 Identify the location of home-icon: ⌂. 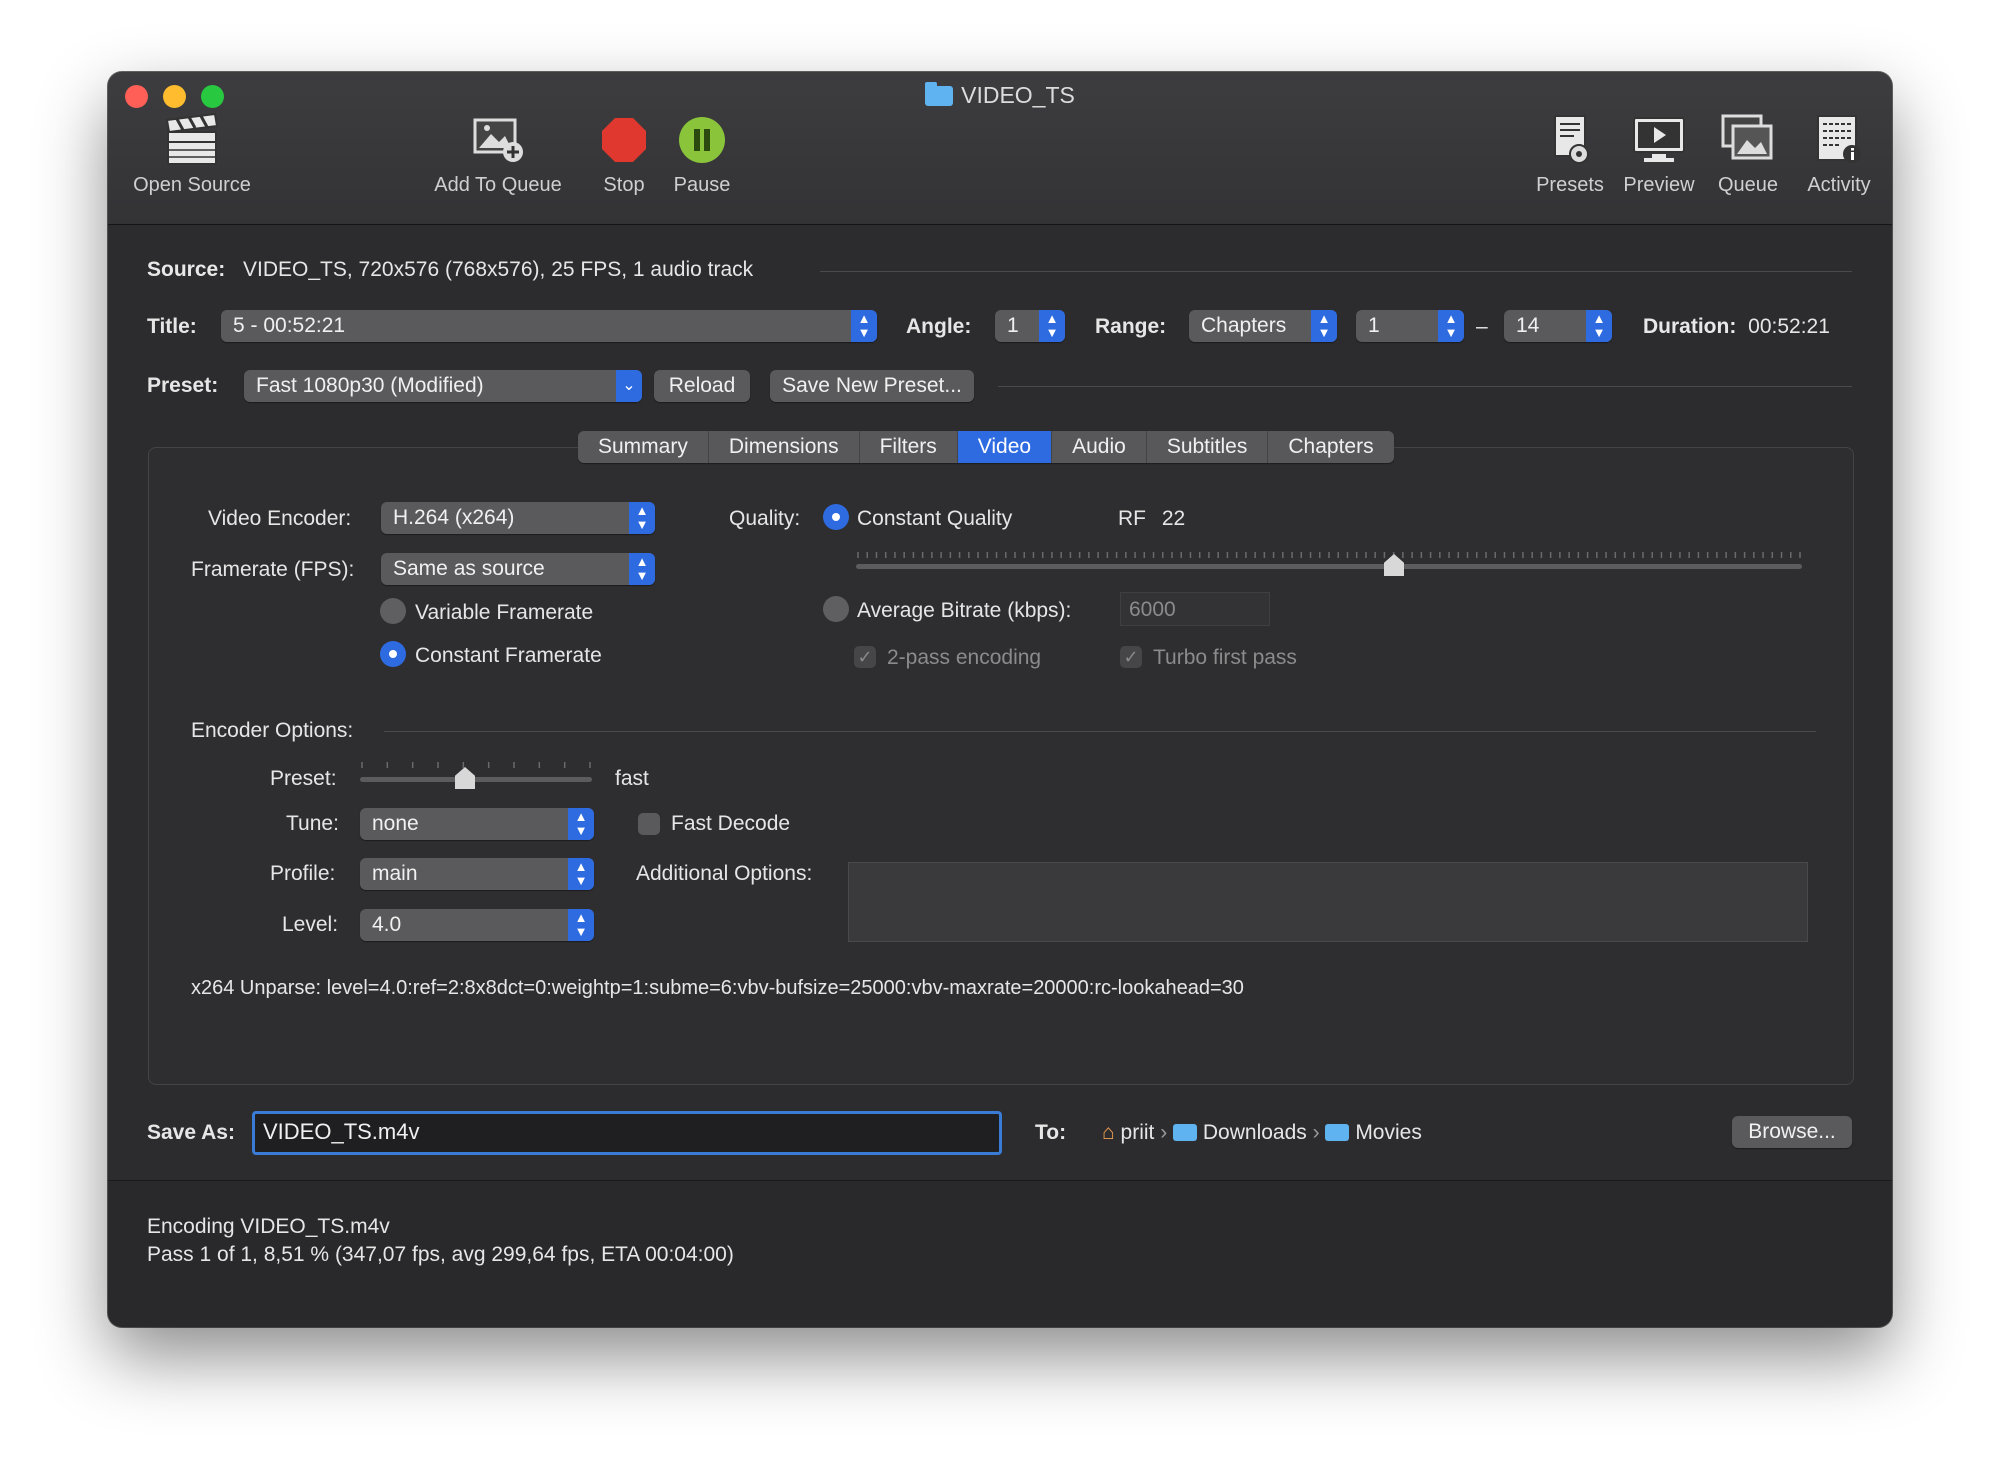
(1108, 1132).